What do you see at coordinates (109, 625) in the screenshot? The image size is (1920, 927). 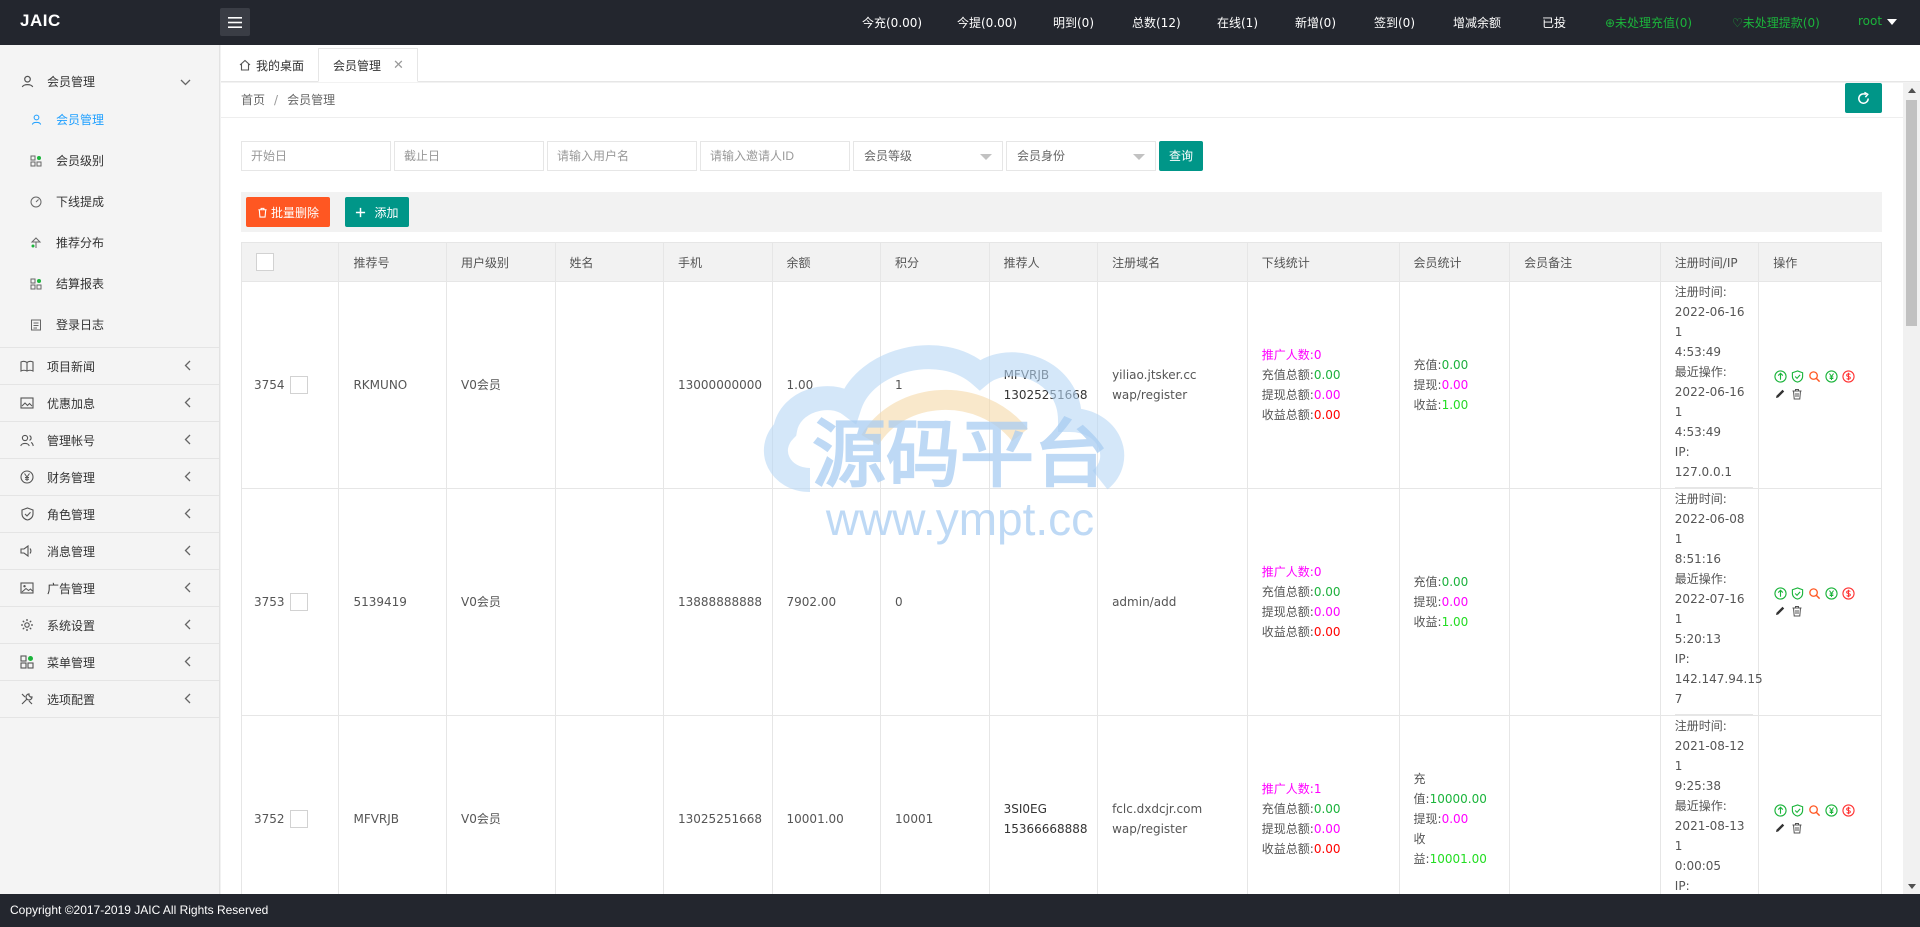 I see `sidebar-group-7: 系统设置` at bounding box center [109, 625].